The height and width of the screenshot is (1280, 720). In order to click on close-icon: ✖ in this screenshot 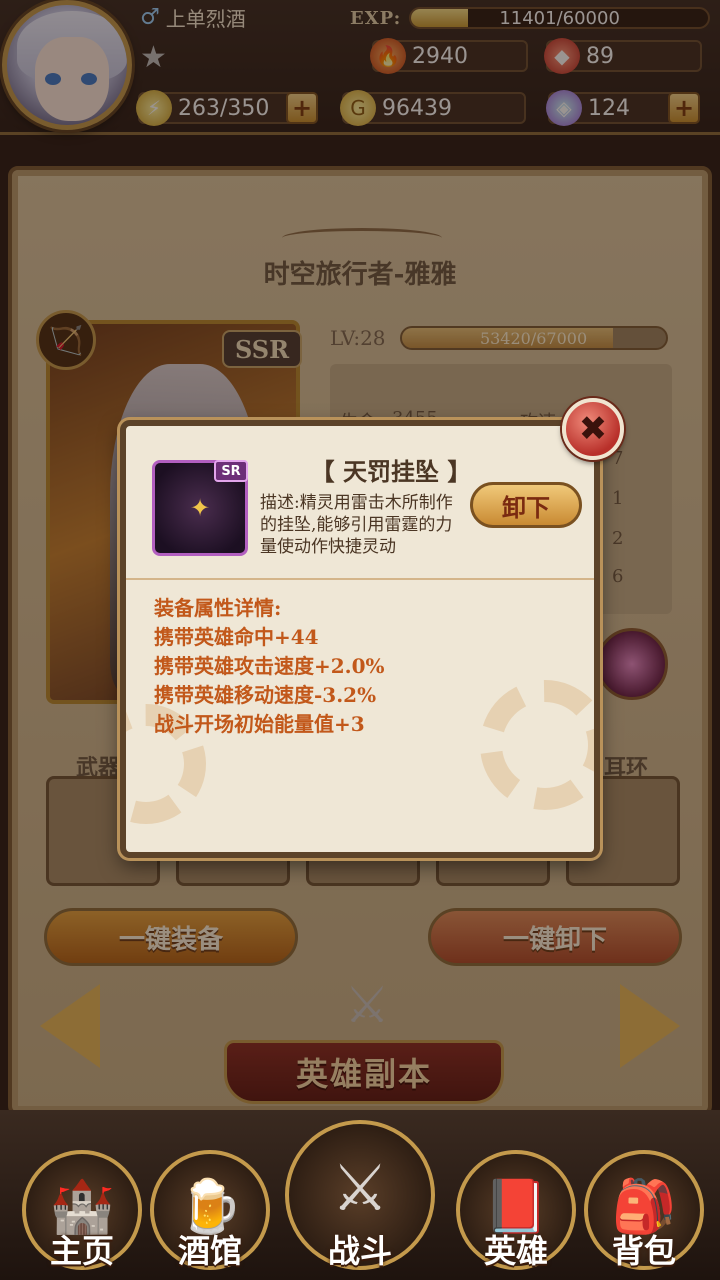, I will do `click(593, 429)`.